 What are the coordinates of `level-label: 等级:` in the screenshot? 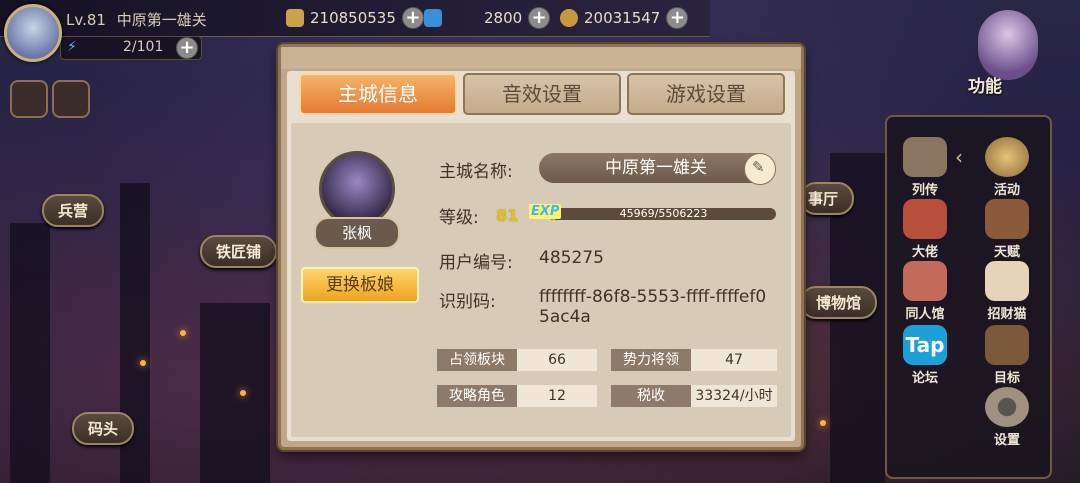 It's located at (459, 218).